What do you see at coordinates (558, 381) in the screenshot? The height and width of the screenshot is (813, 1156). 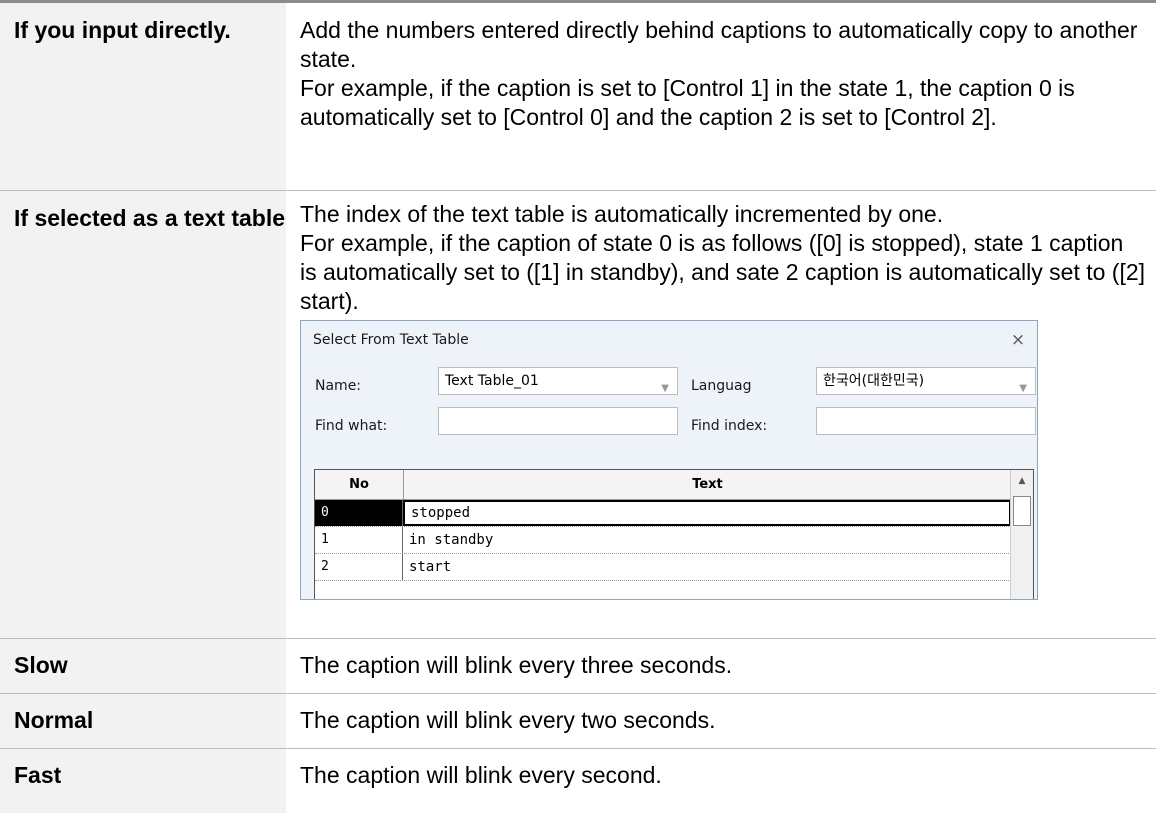 I see `name-select: Text Table_01 ▼` at bounding box center [558, 381].